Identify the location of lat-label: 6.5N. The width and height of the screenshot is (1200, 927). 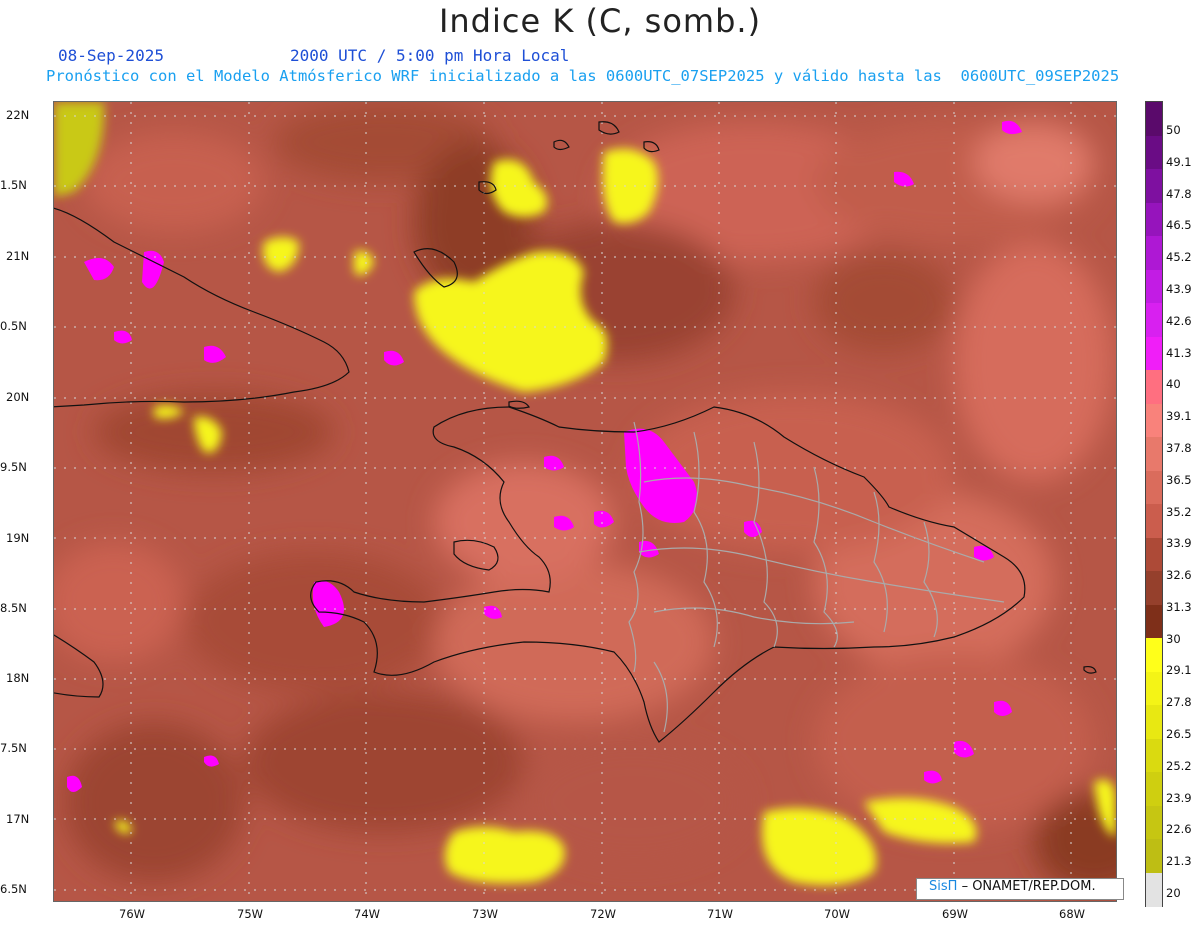
(13, 889).